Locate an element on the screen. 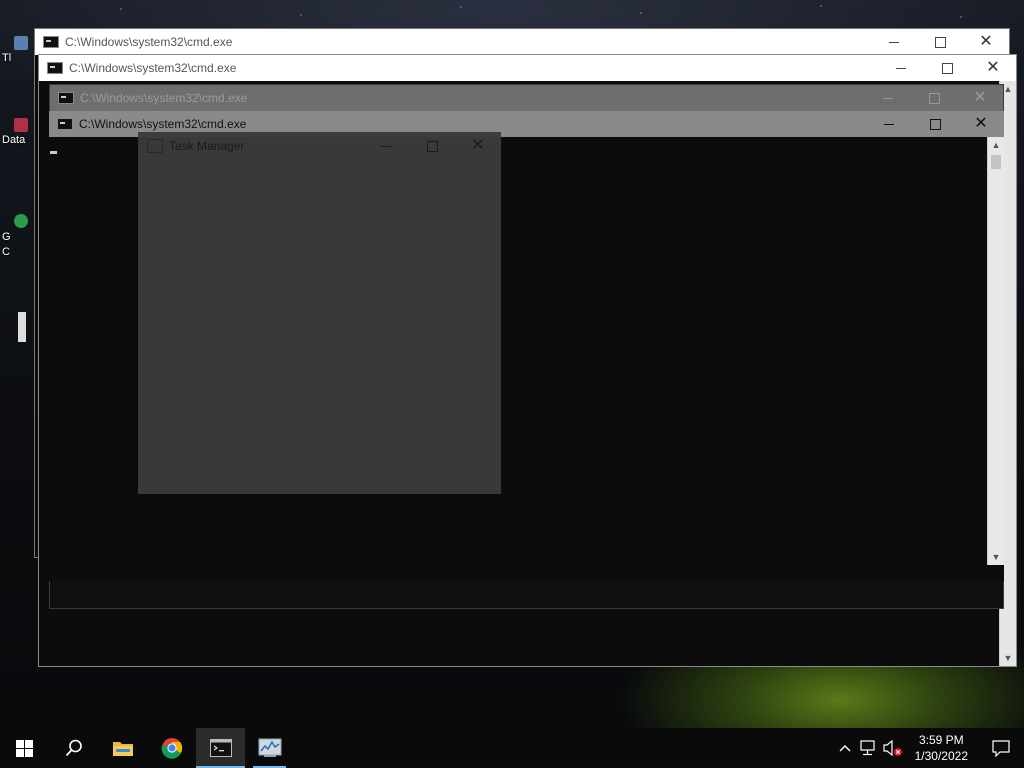  file-explorer-button is located at coordinates (122, 748).